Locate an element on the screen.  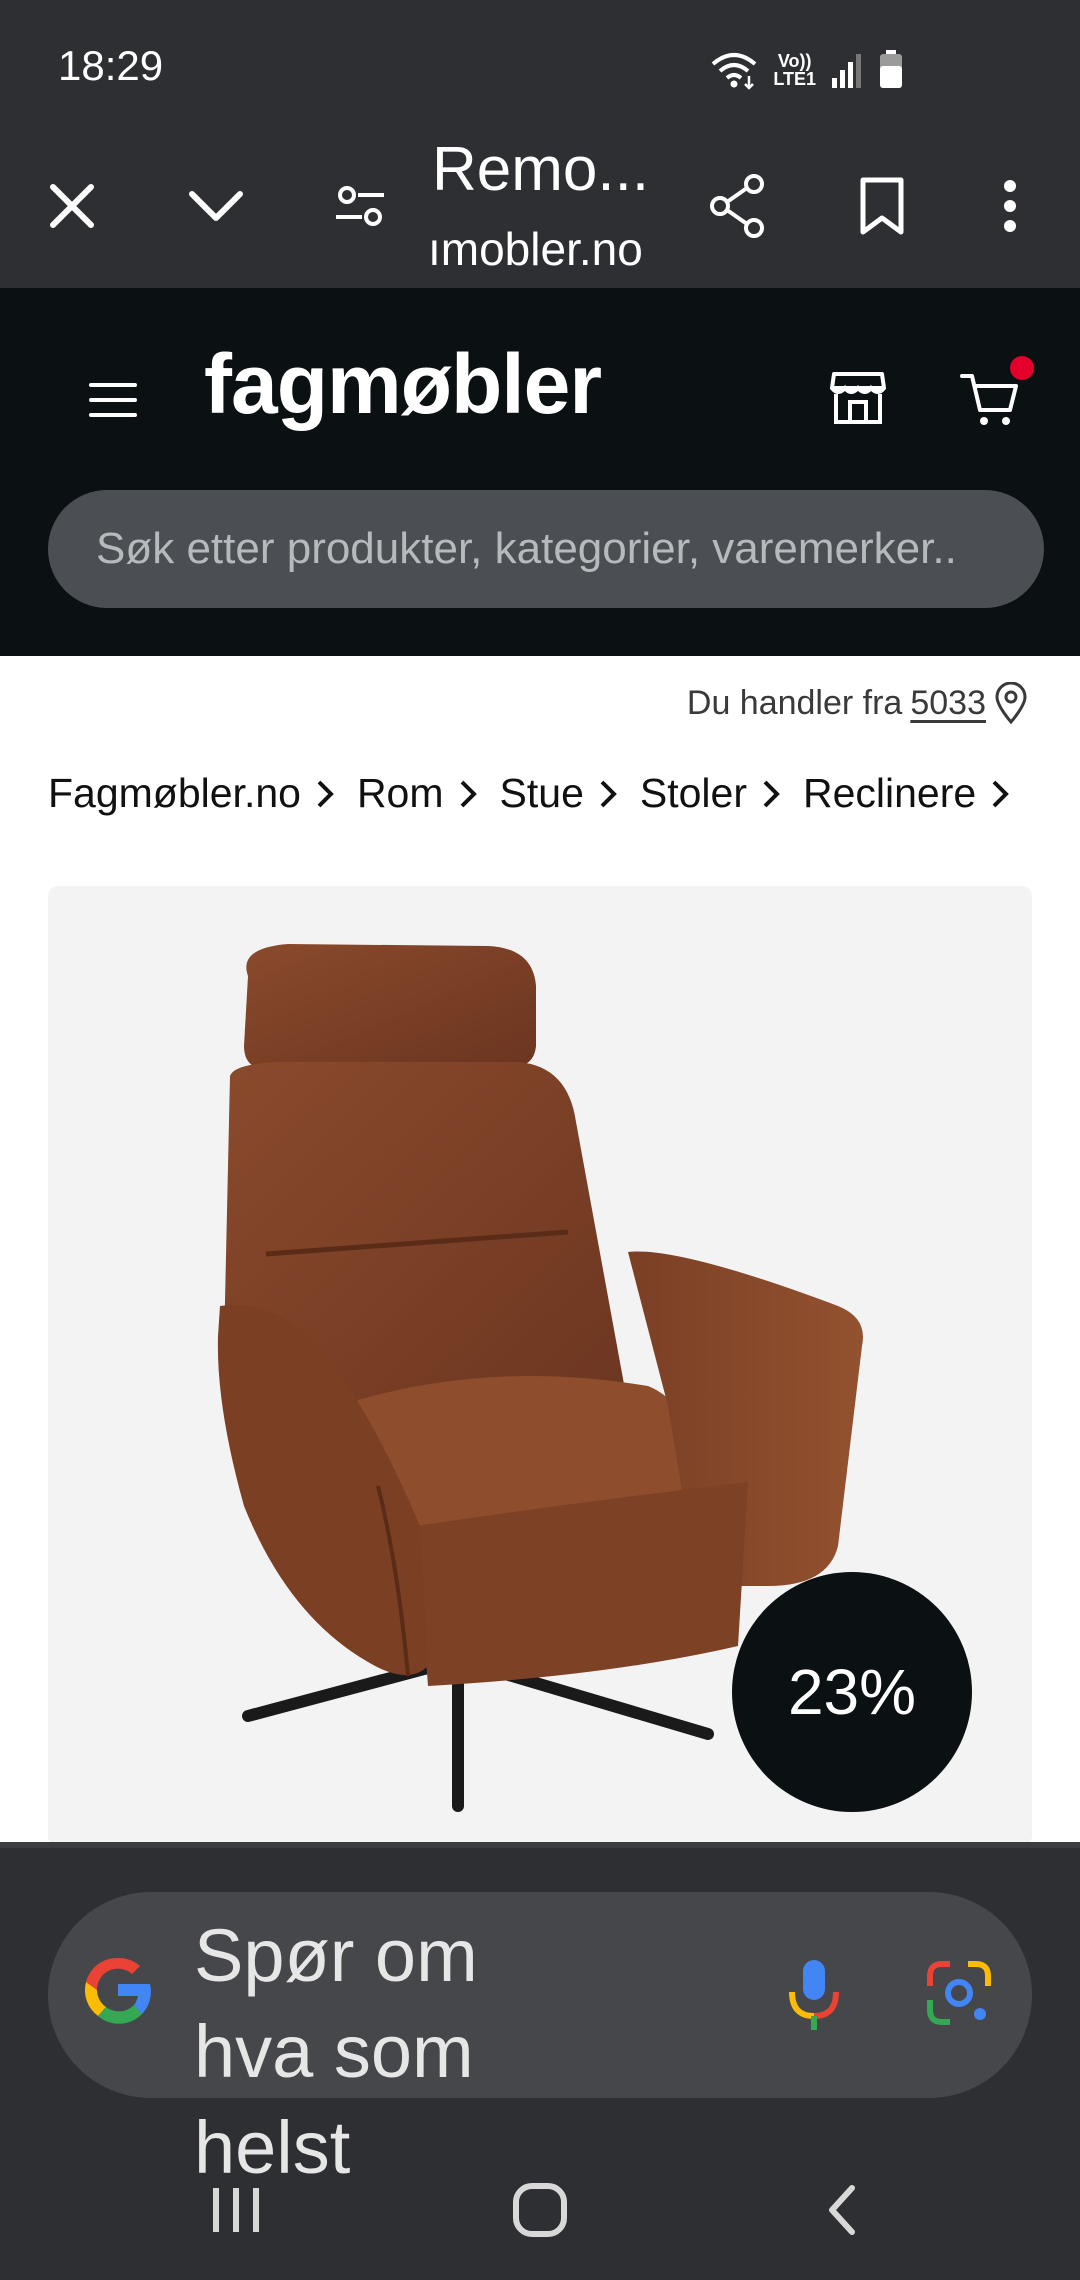
signal-icon is located at coordinates (846, 71).